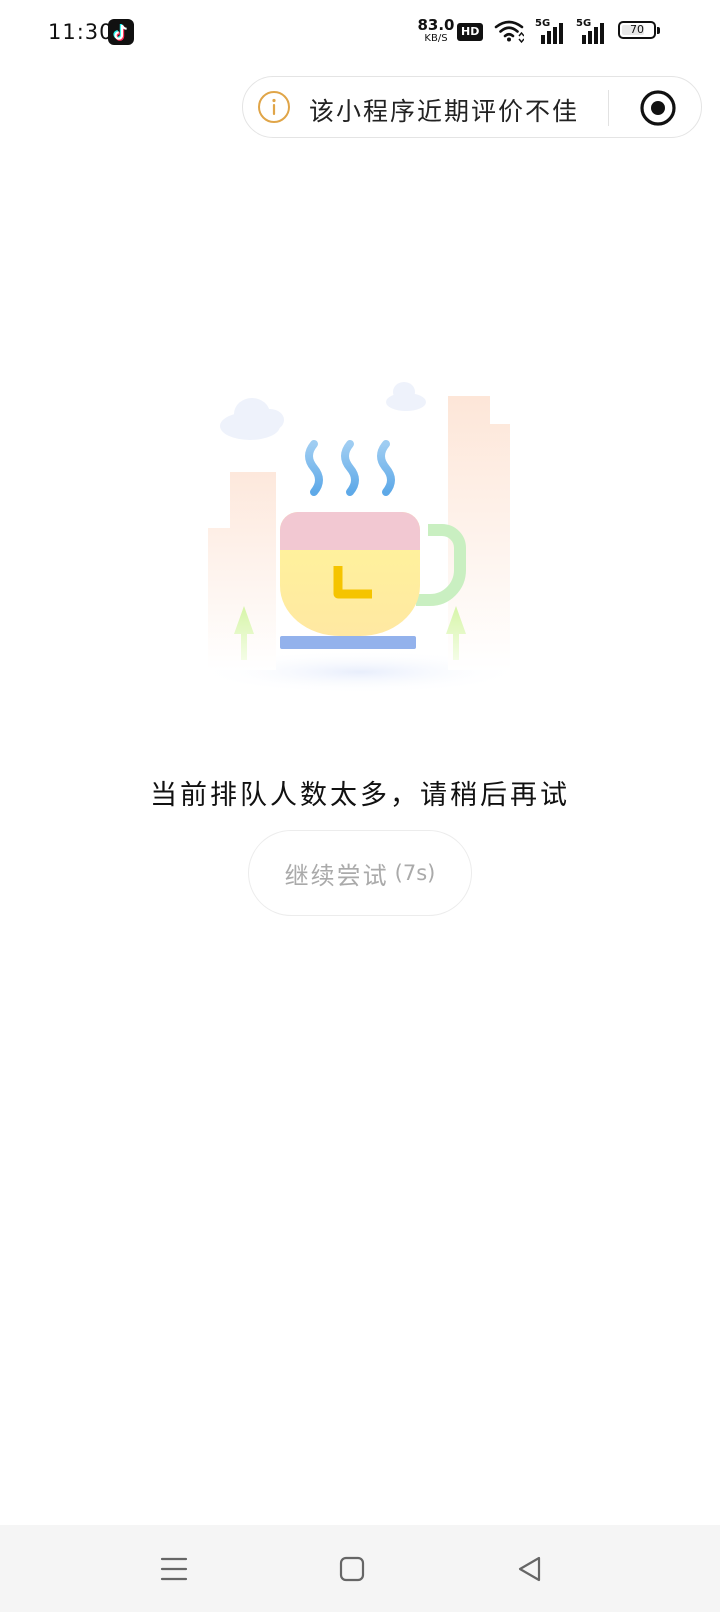 This screenshot has width=720, height=1612. I want to click on record-close-icon, so click(658, 108).